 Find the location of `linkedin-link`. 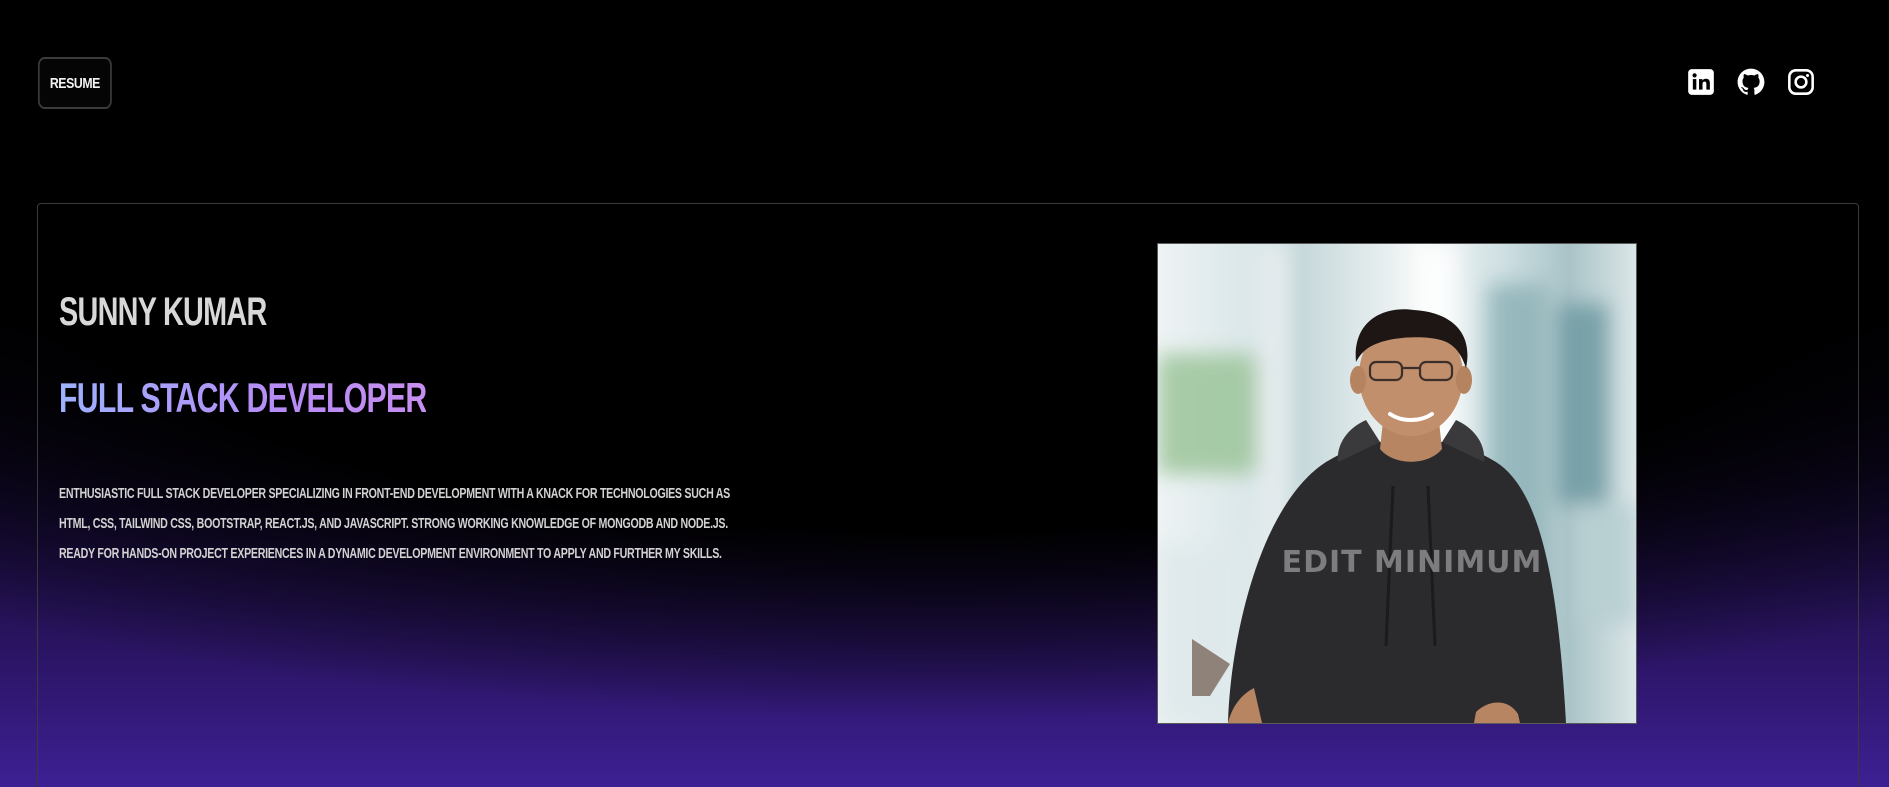

linkedin-link is located at coordinates (1701, 82).